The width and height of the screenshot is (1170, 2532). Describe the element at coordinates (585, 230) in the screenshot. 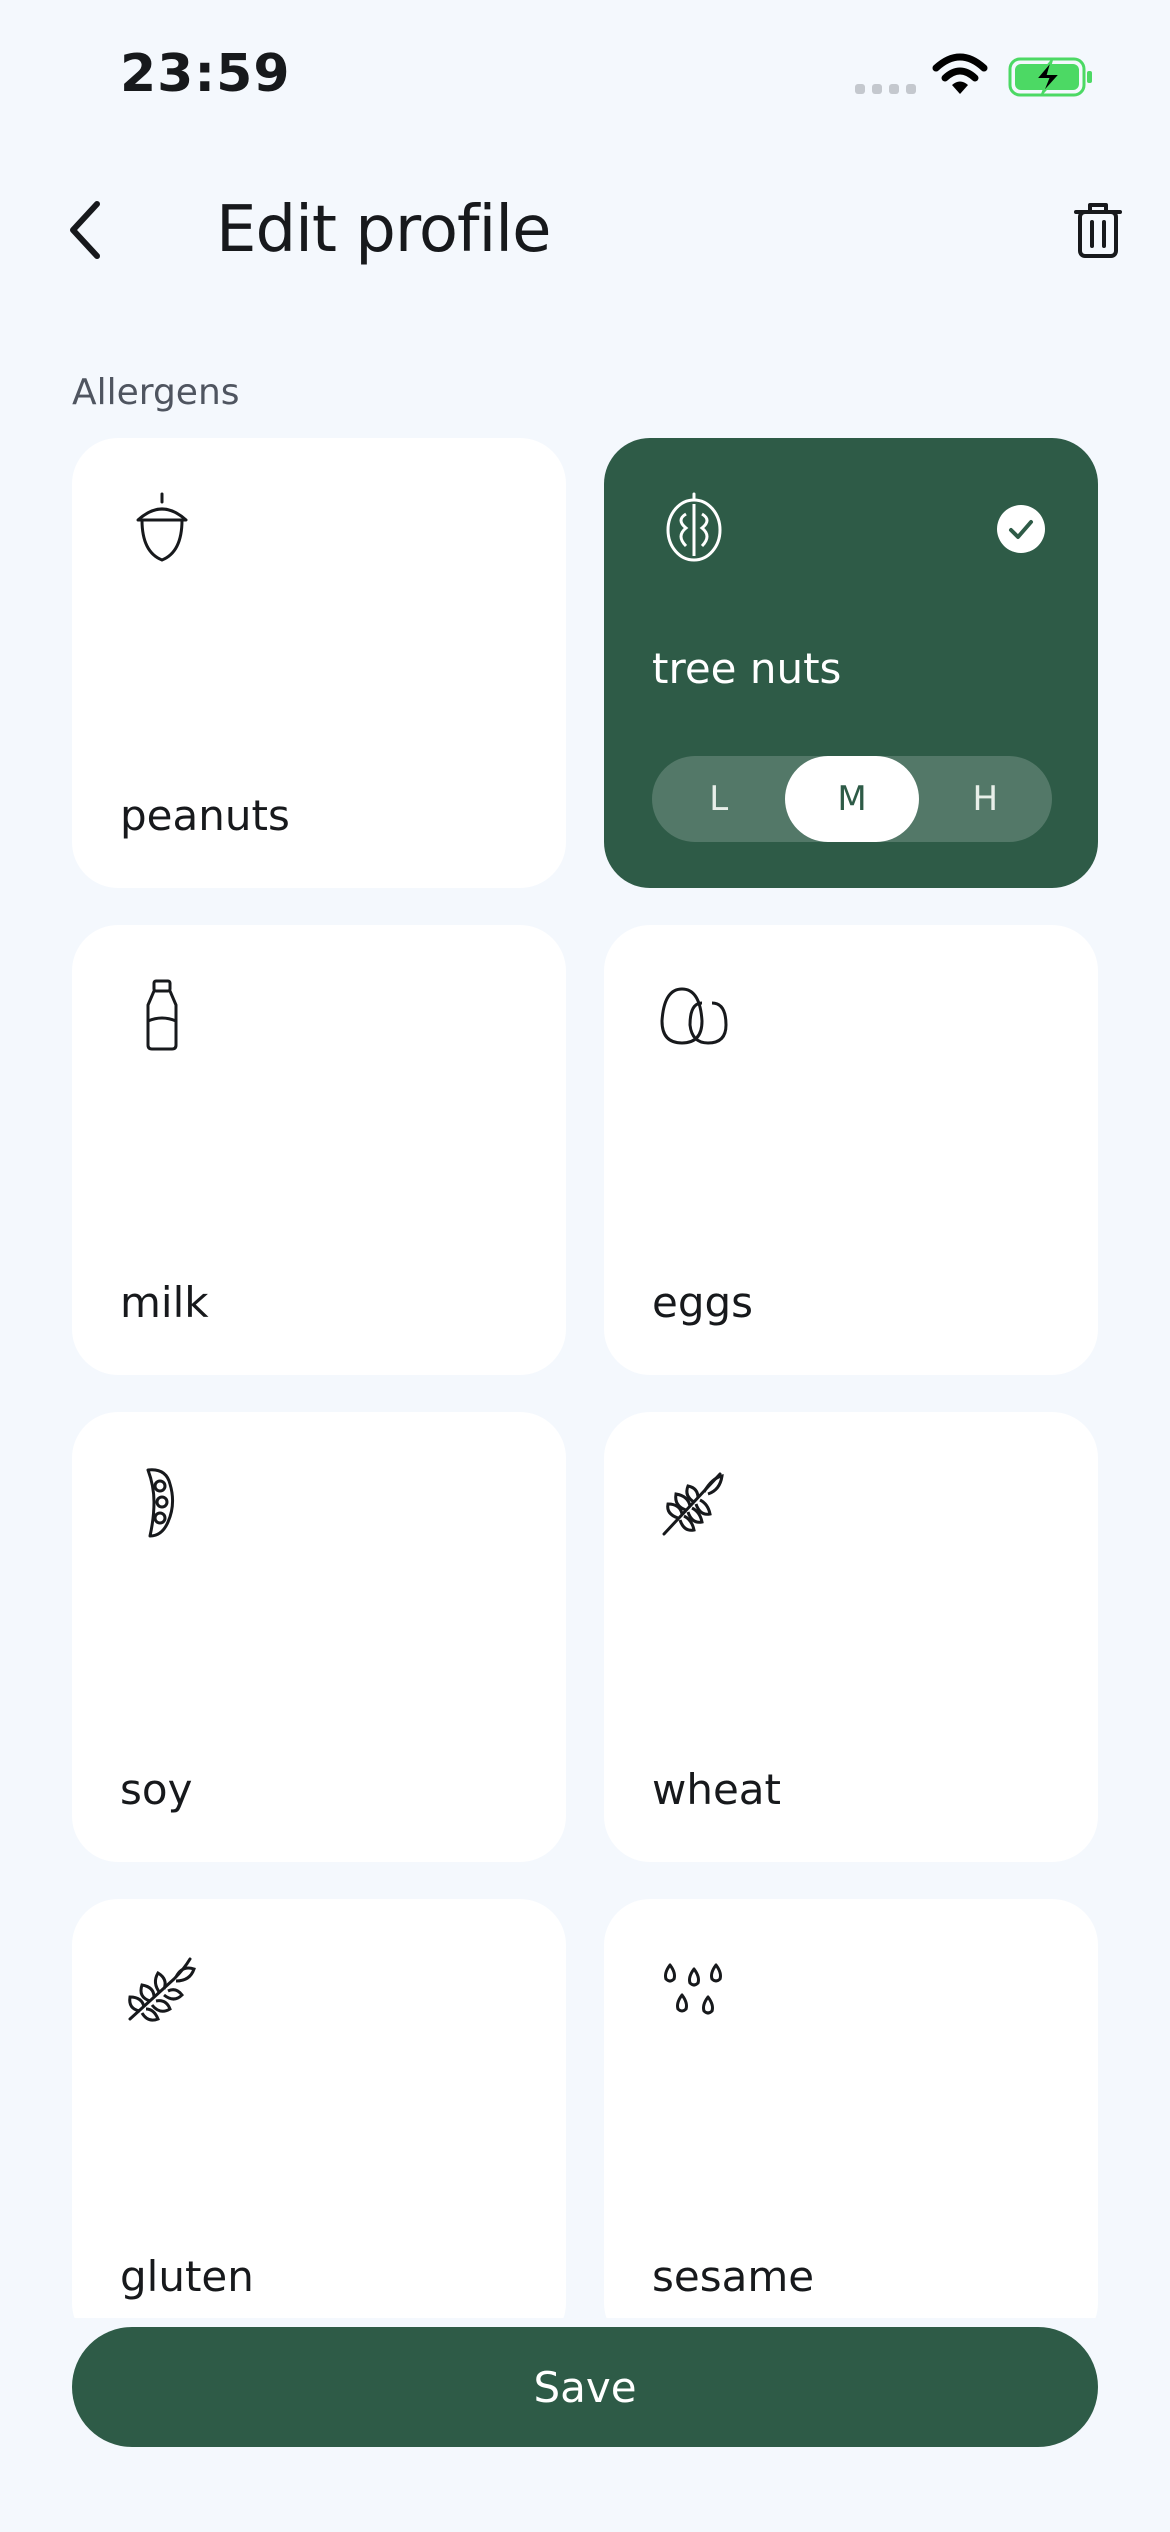

I see `header: Edit profile` at that location.